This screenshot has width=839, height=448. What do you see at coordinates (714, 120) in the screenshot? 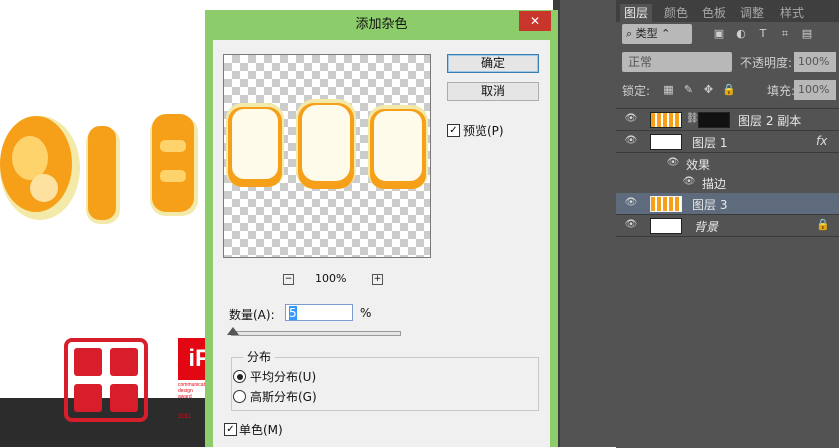
I see `layer-mask-thumbnail` at bounding box center [714, 120].